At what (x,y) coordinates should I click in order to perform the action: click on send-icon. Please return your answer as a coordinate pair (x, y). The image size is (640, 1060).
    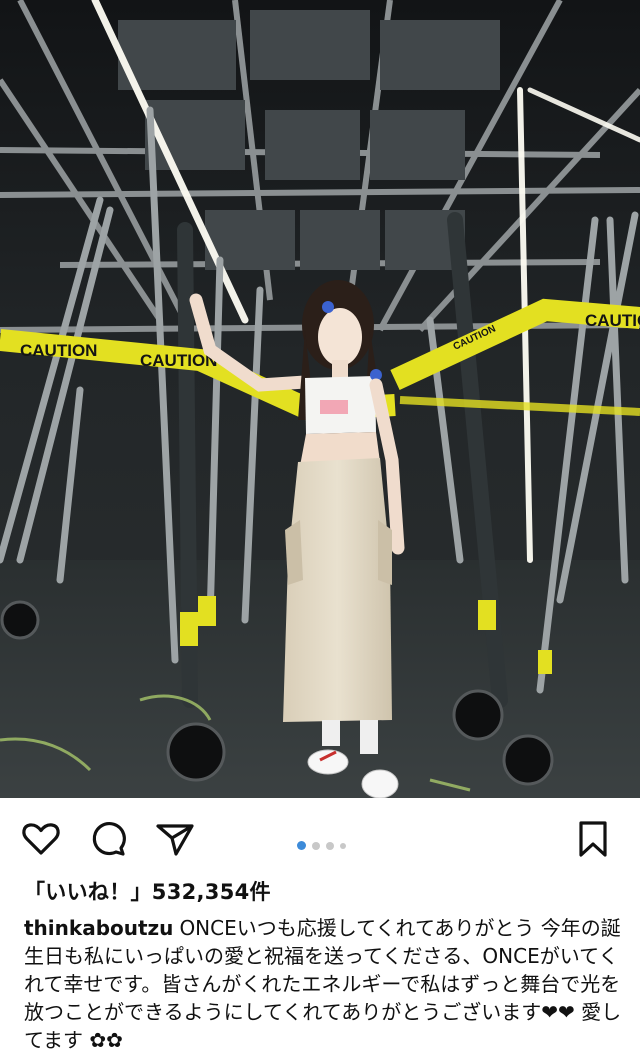
    Looking at the image, I should click on (175, 840).